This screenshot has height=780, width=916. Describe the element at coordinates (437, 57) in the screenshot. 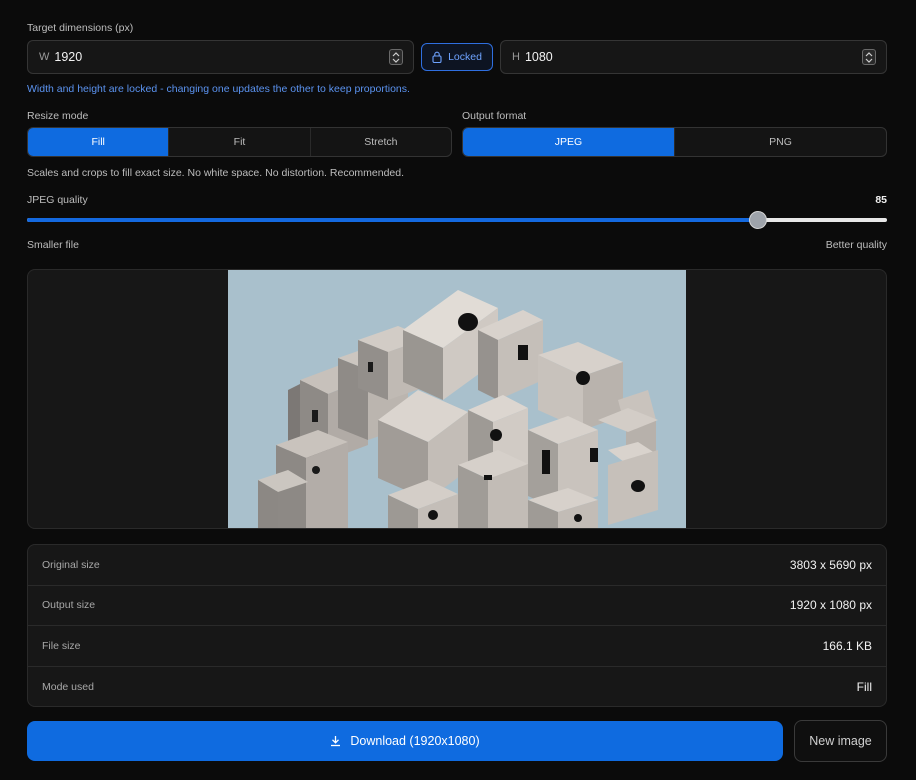

I see `lock-icon` at that location.